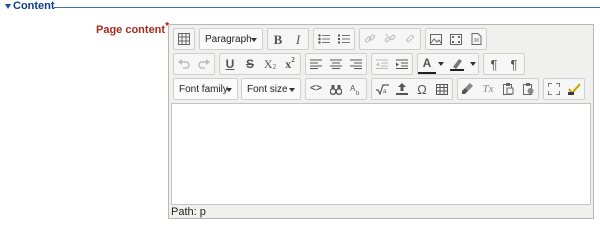 The image size is (600, 240). I want to click on toolbar-row-1: Paragraph B I, so click(381, 39).